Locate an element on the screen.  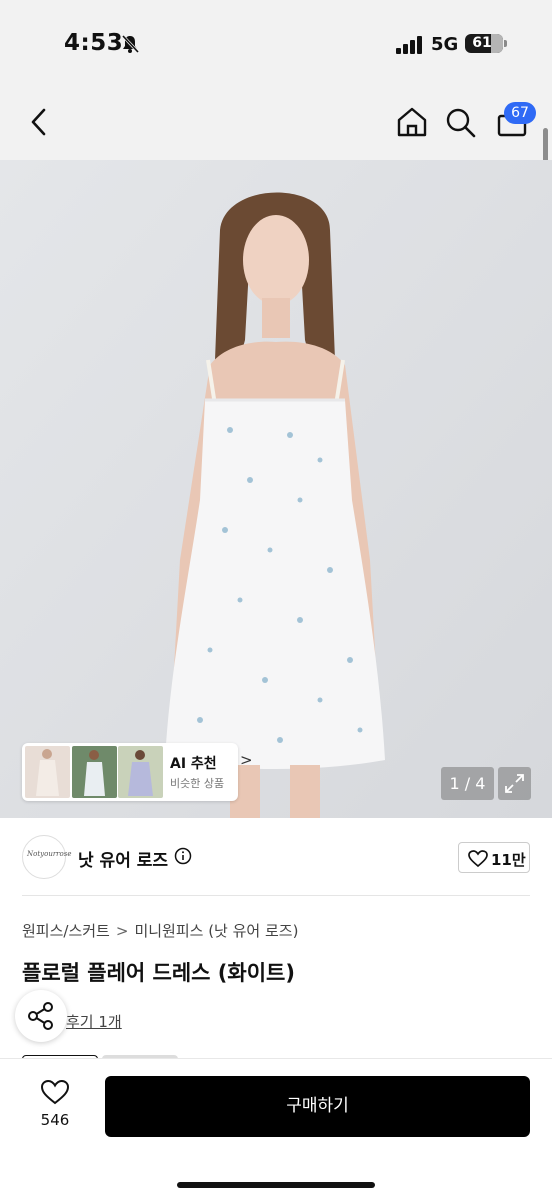
ai-recommend-card: AI 추천 > 비슷한 상품 is located at coordinates (137, 772).